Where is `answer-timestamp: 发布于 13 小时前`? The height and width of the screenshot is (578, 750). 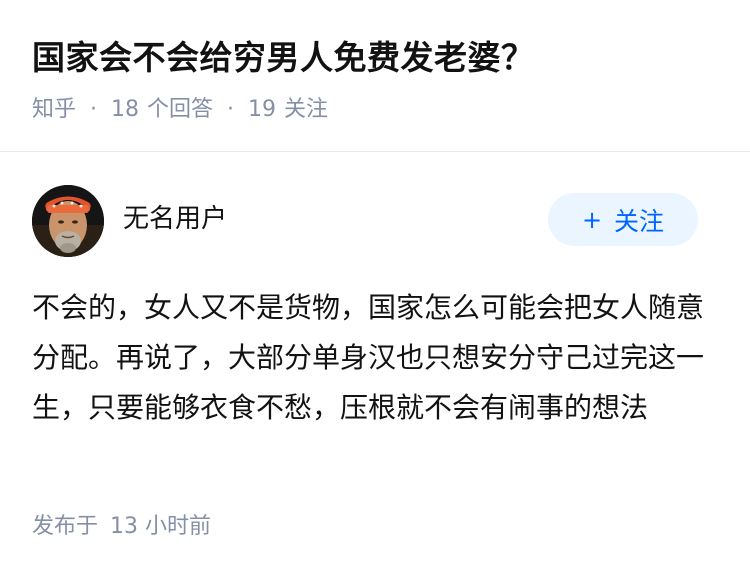
answer-timestamp: 发布于 13 小时前 is located at coordinates (121, 527).